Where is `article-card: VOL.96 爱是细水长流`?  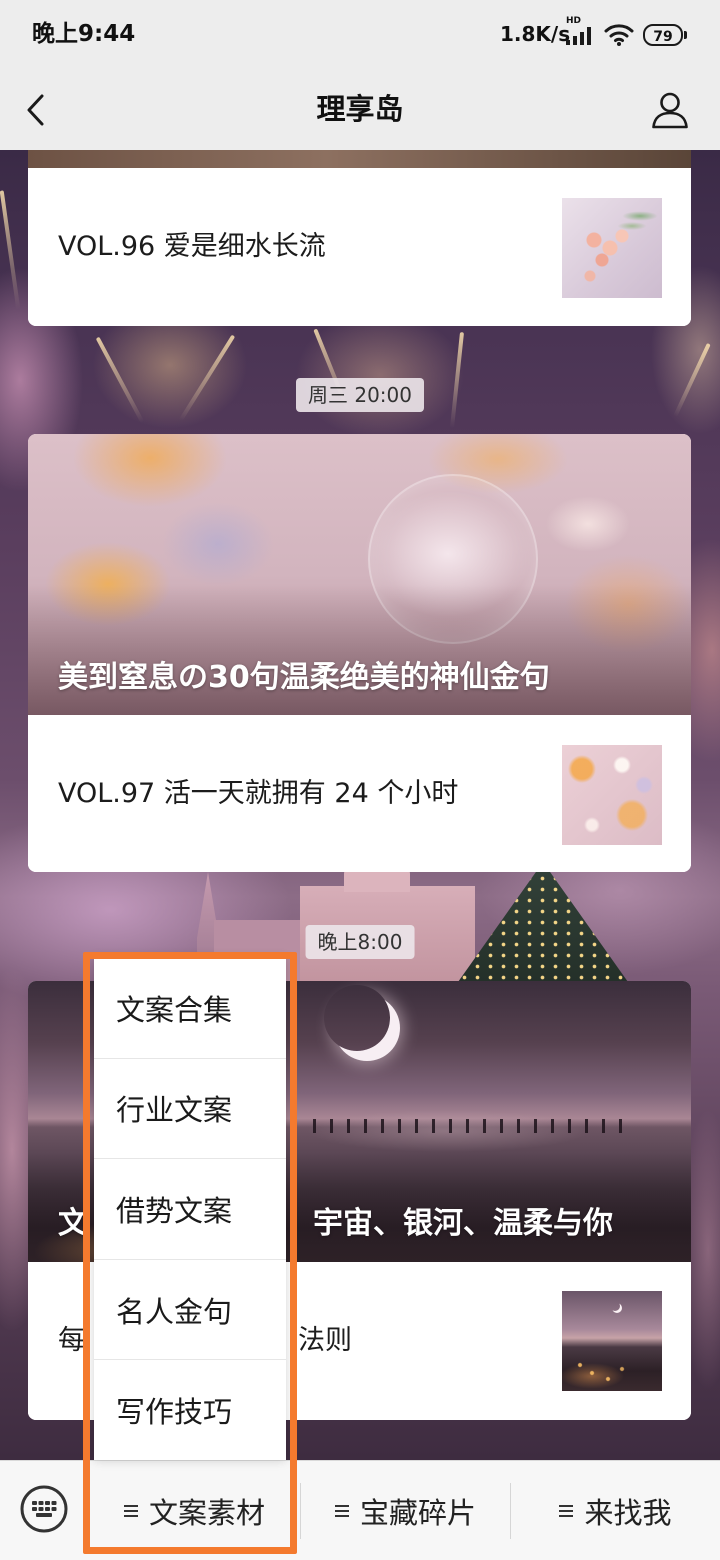
article-card: VOL.96 爱是细水长流 is located at coordinates (359, 238).